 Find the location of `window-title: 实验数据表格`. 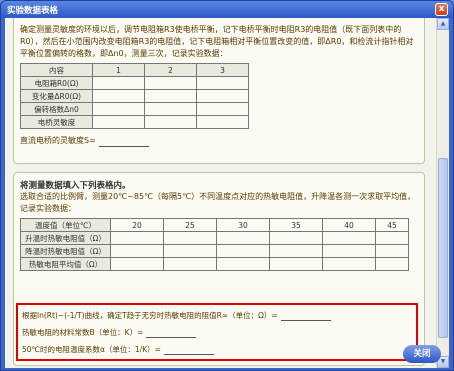

window-title: 实验数据表格 is located at coordinates (33, 11).